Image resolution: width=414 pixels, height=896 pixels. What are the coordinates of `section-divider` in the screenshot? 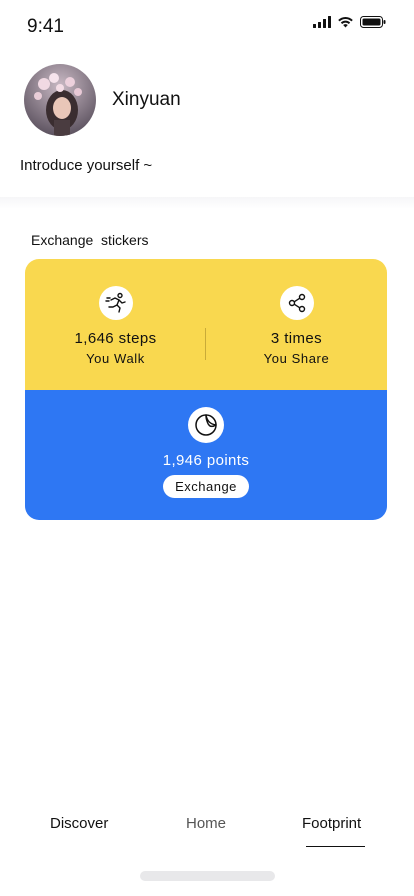 It's located at (207, 203).